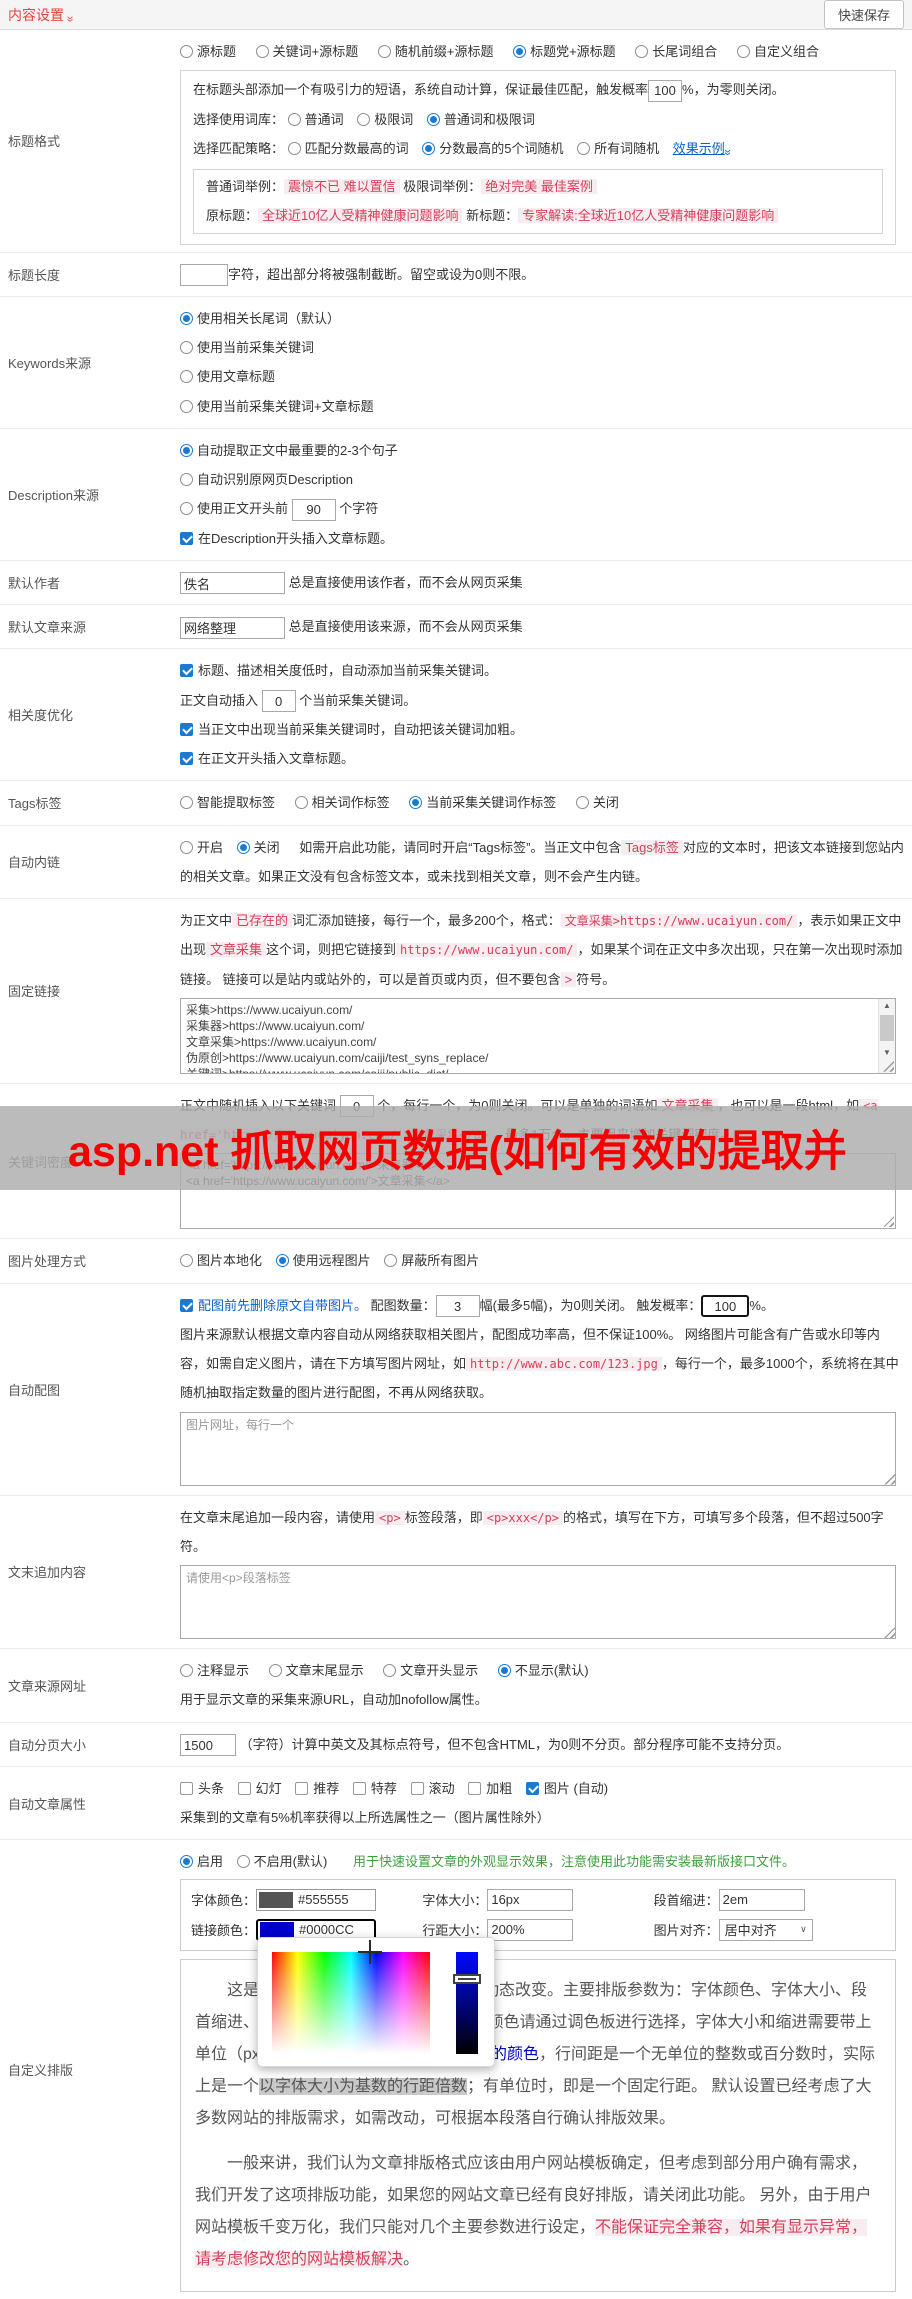 The image size is (912, 2299). Describe the element at coordinates (374, 1788) in the screenshot. I see `checkbox-special: 特荐` at that location.